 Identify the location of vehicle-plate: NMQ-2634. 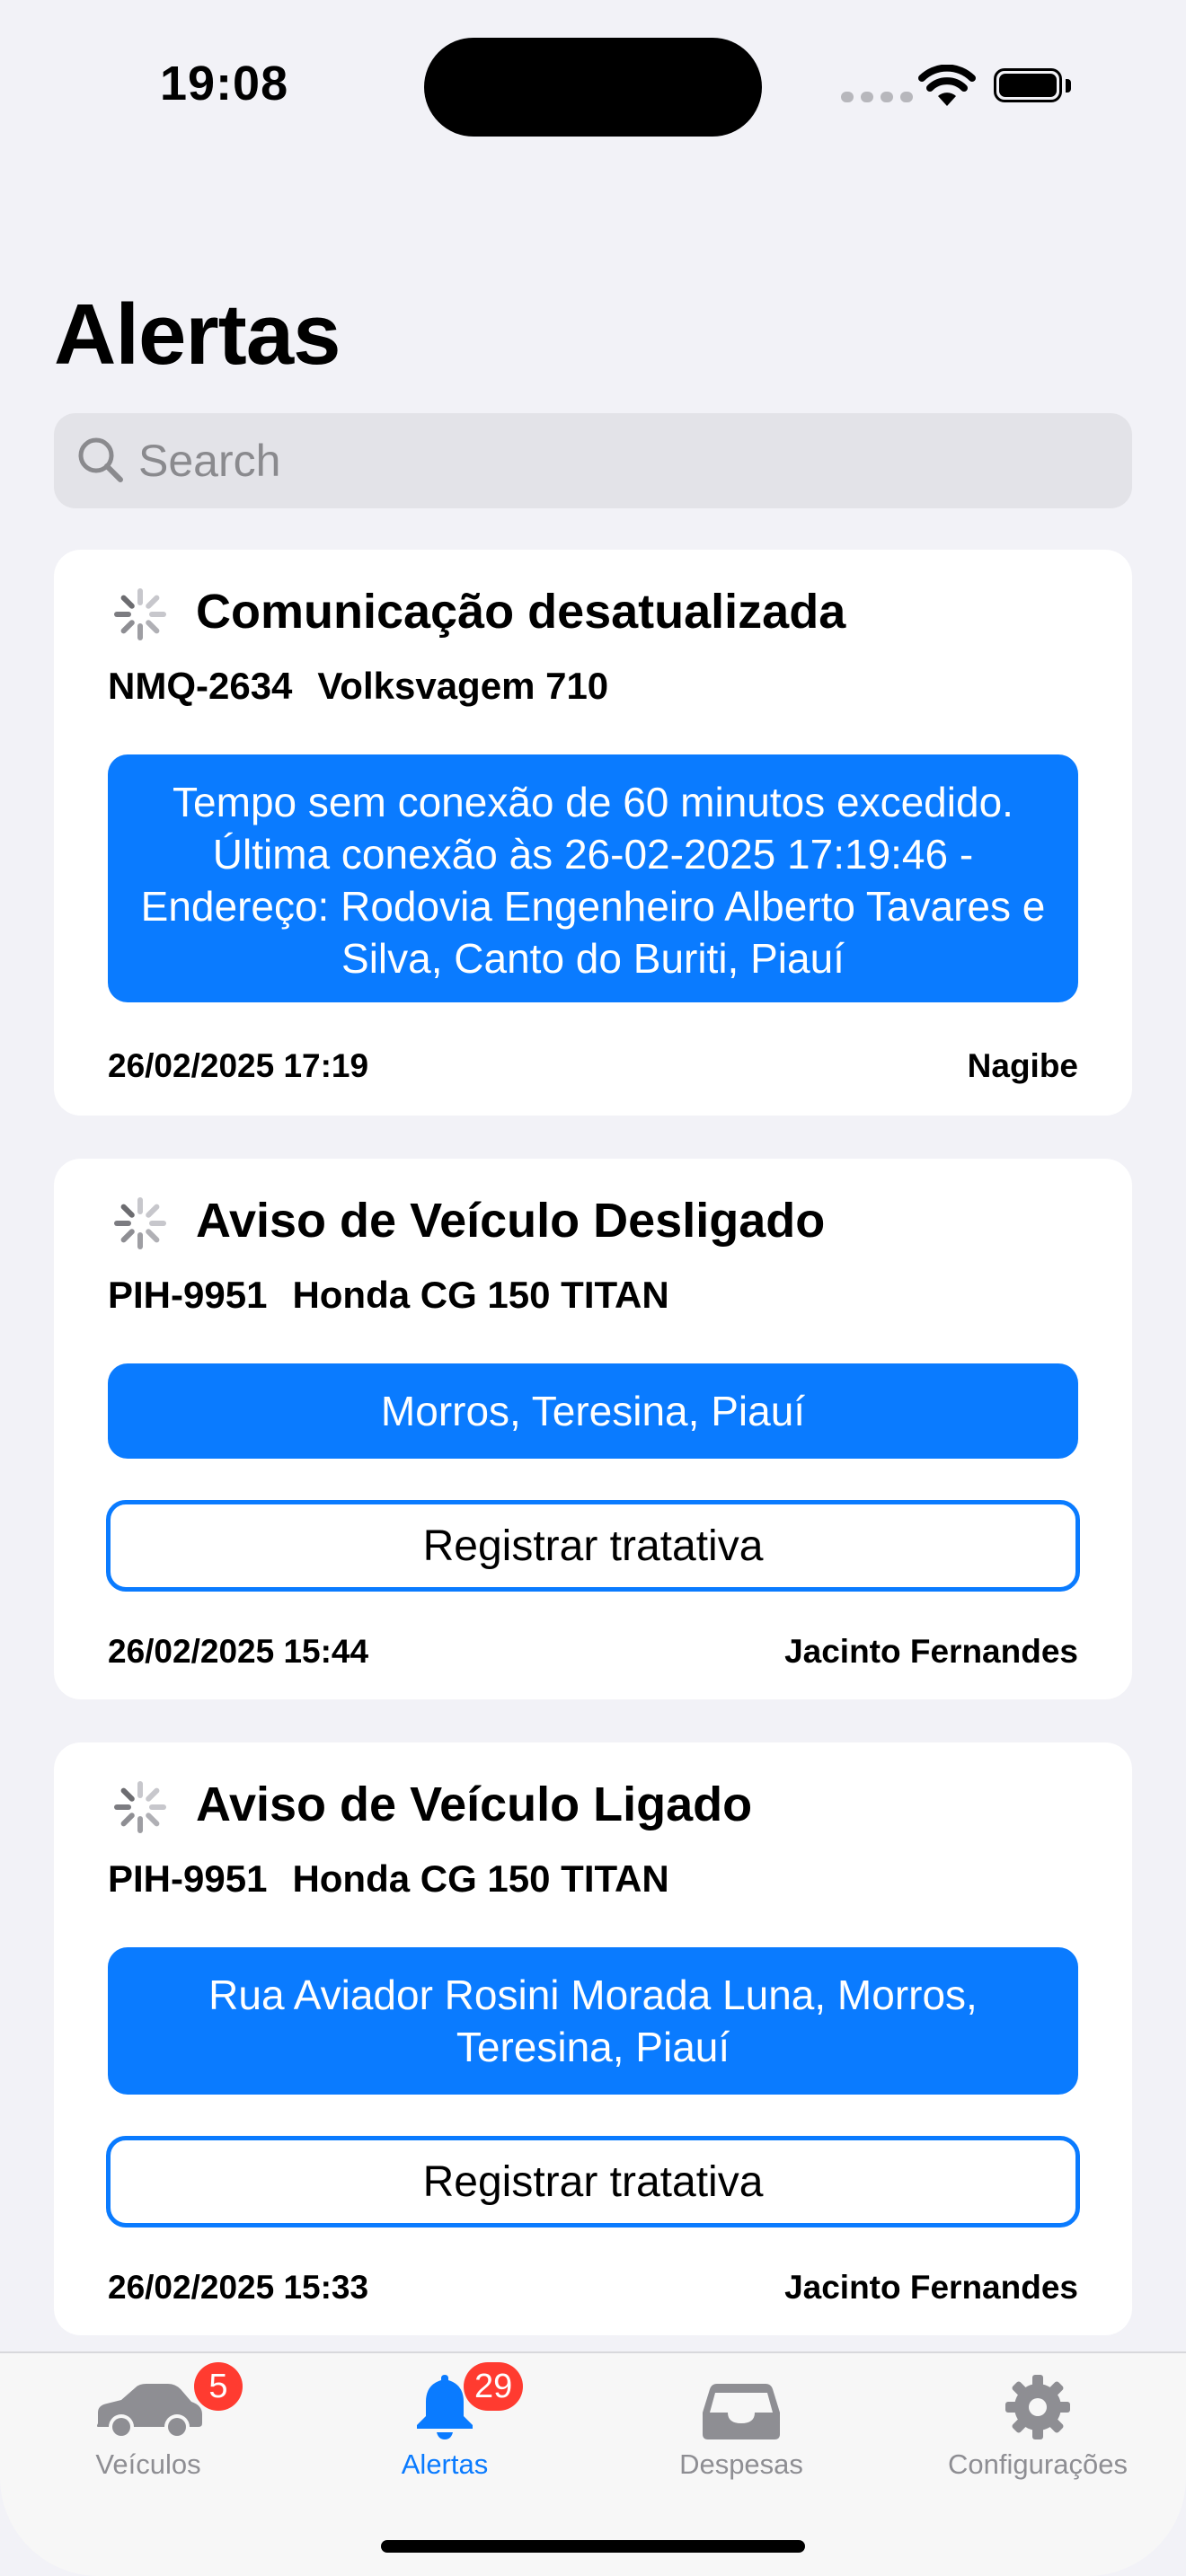
(200, 686).